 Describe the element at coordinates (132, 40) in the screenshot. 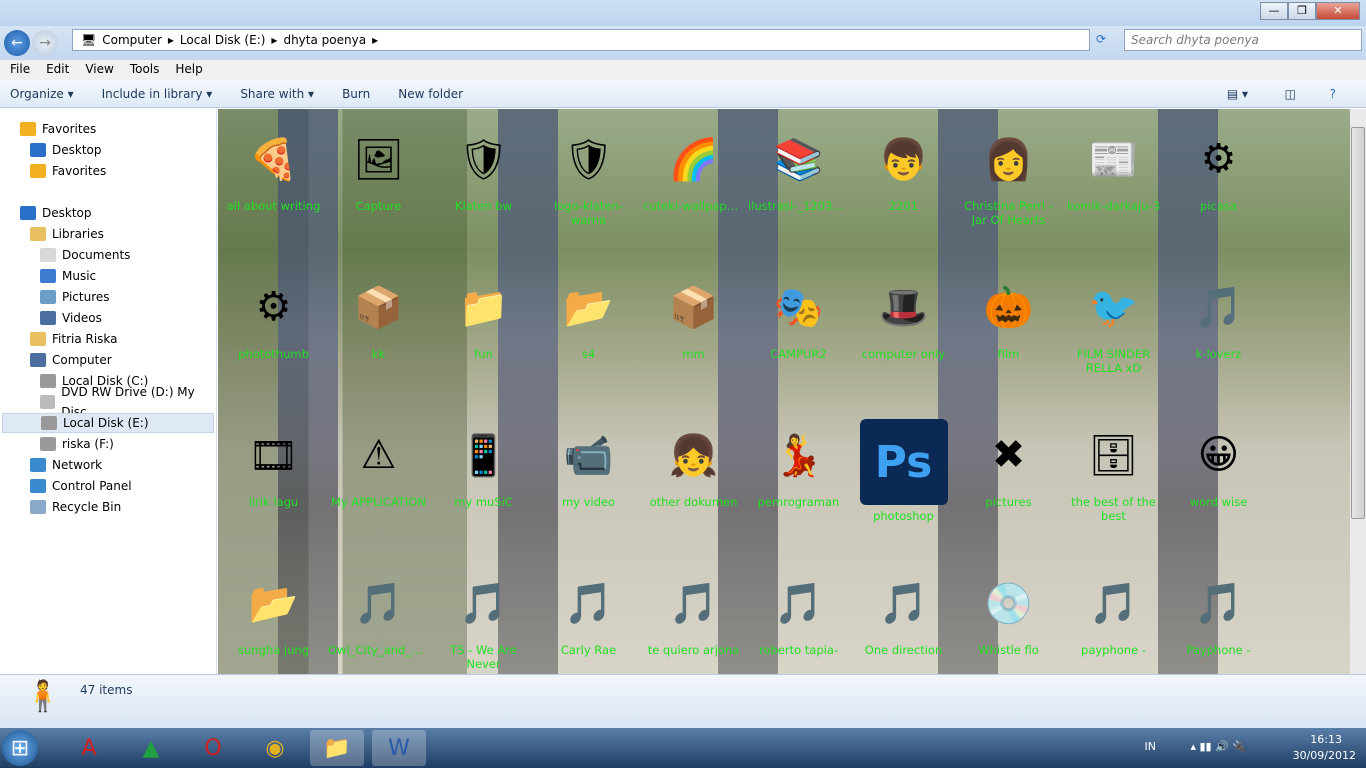

I see `breadcrumb-computer: Computer` at that location.